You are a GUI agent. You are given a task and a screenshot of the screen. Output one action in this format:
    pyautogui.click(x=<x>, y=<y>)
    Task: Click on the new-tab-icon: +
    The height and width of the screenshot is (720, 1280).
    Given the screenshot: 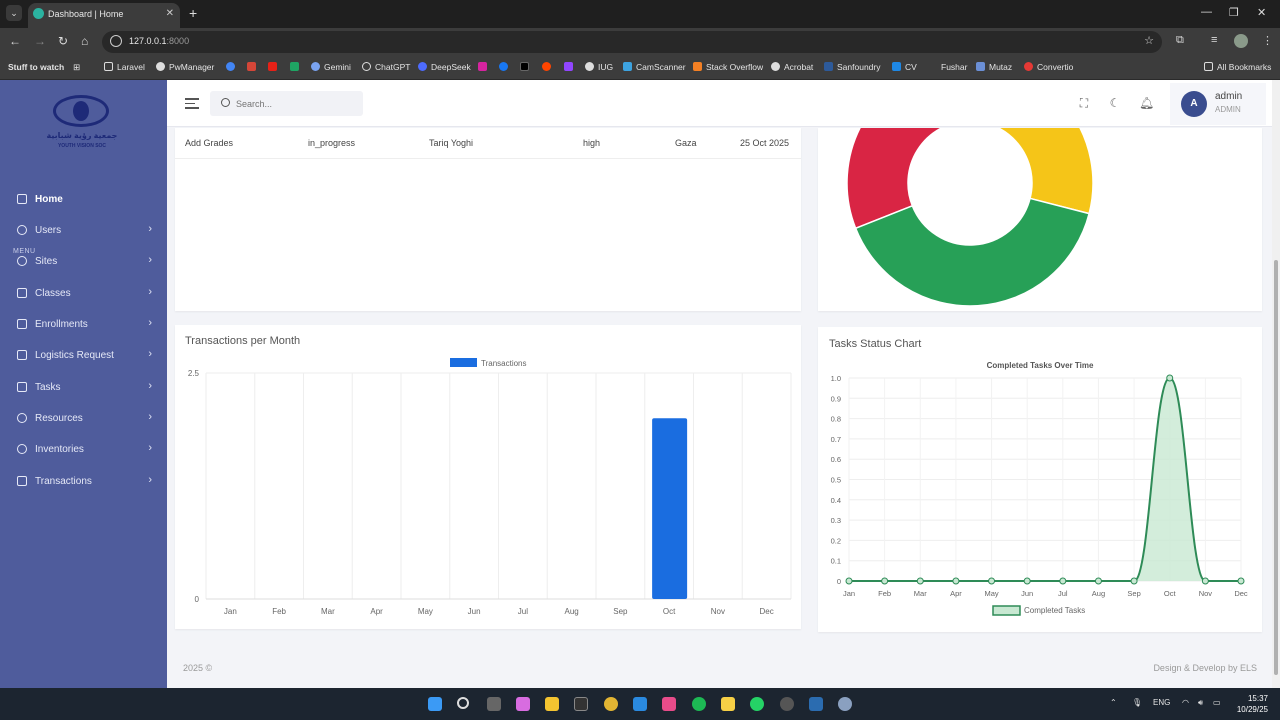 What is the action you would take?
    pyautogui.click(x=193, y=13)
    